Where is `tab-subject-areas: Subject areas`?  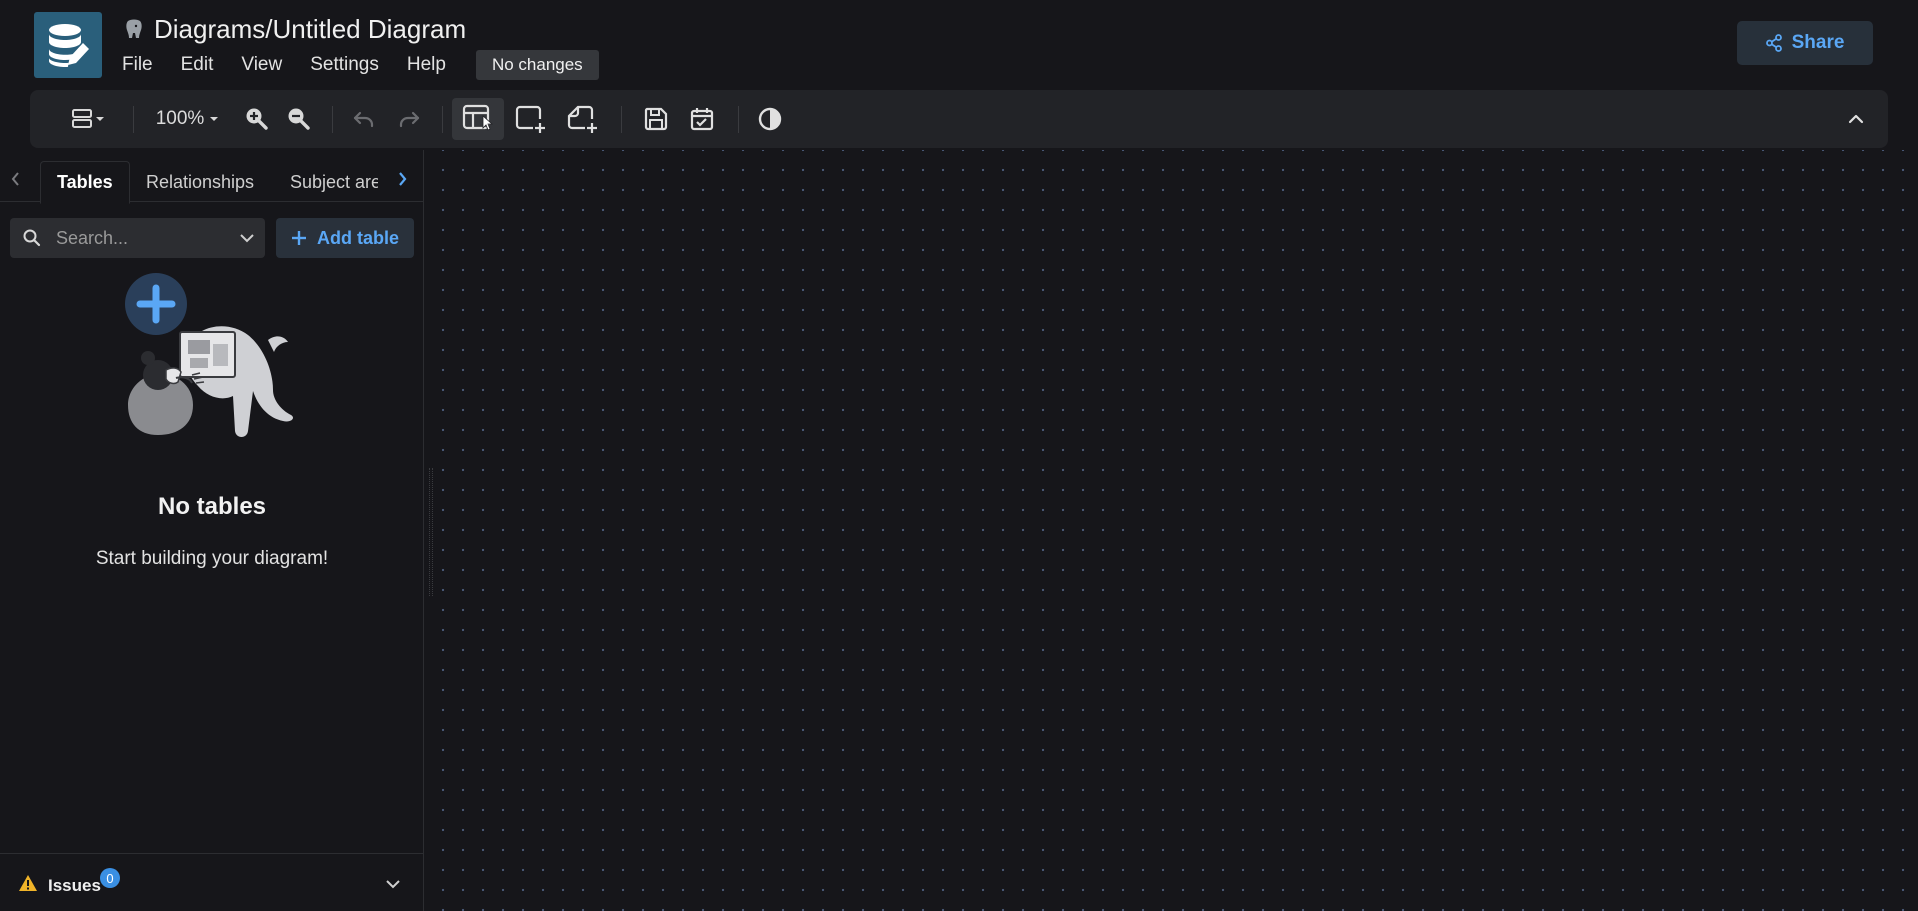 tab-subject-areas: Subject areas is located at coordinates (334, 182).